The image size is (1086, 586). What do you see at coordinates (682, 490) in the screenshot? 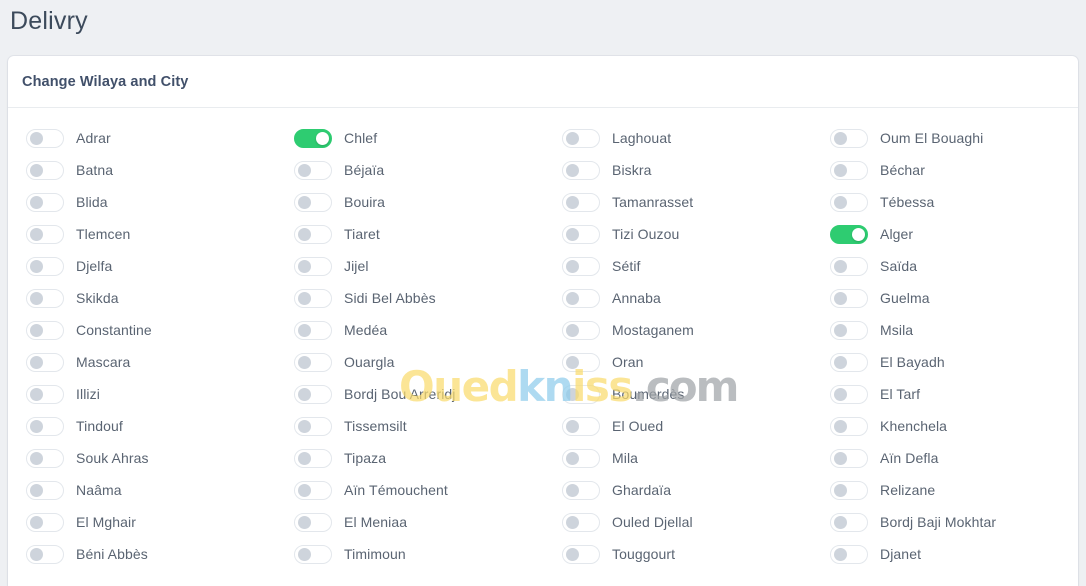
I see `wilaya-row-ghardaia: Ghardaïa` at bounding box center [682, 490].